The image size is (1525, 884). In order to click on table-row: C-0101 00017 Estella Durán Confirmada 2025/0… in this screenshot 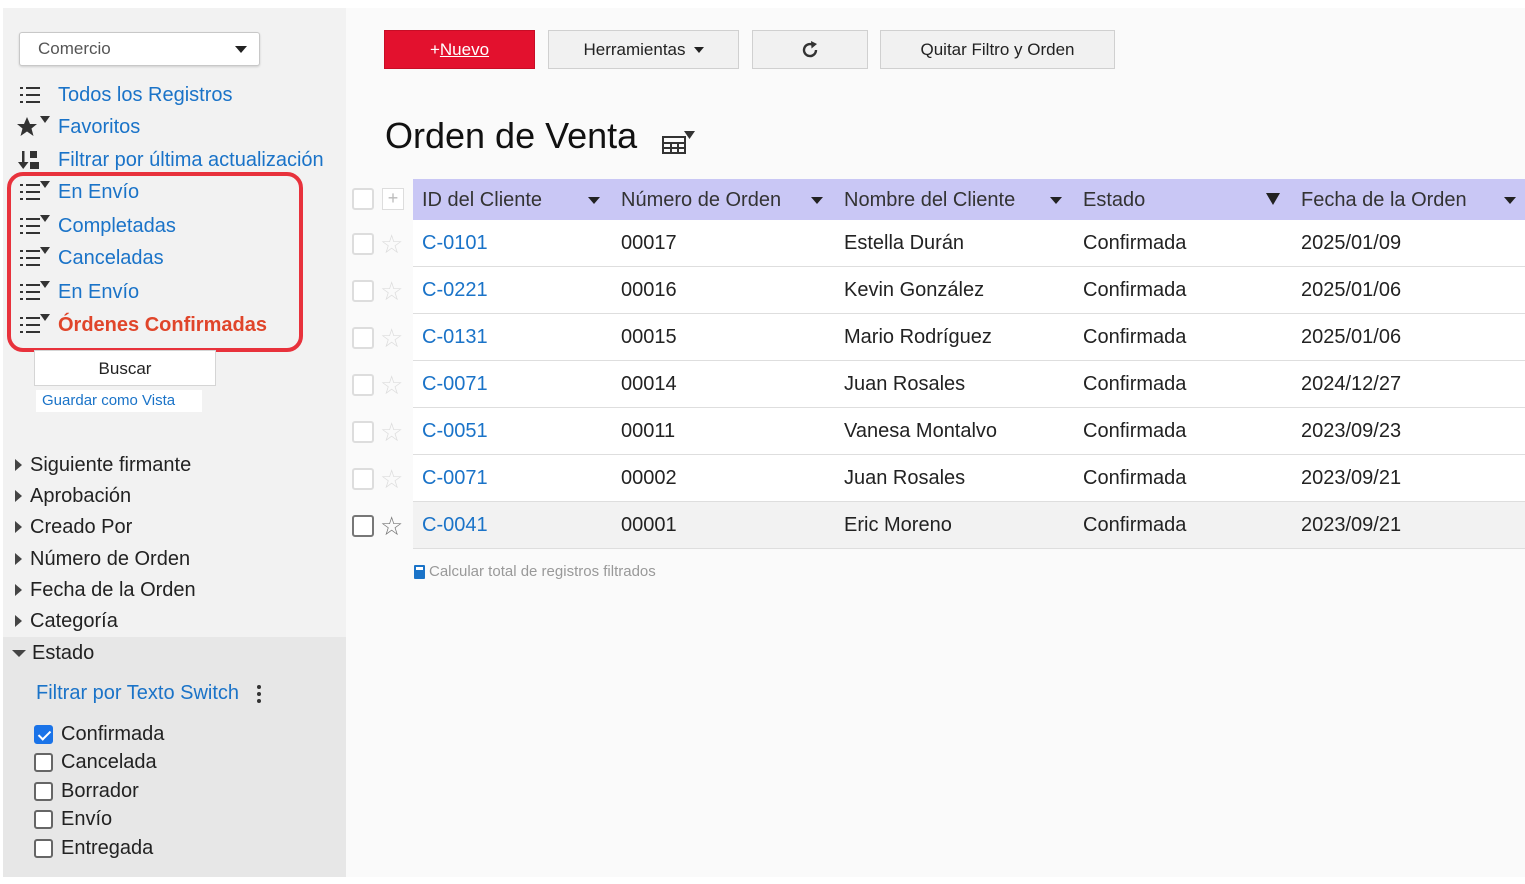, I will do `click(969, 243)`.